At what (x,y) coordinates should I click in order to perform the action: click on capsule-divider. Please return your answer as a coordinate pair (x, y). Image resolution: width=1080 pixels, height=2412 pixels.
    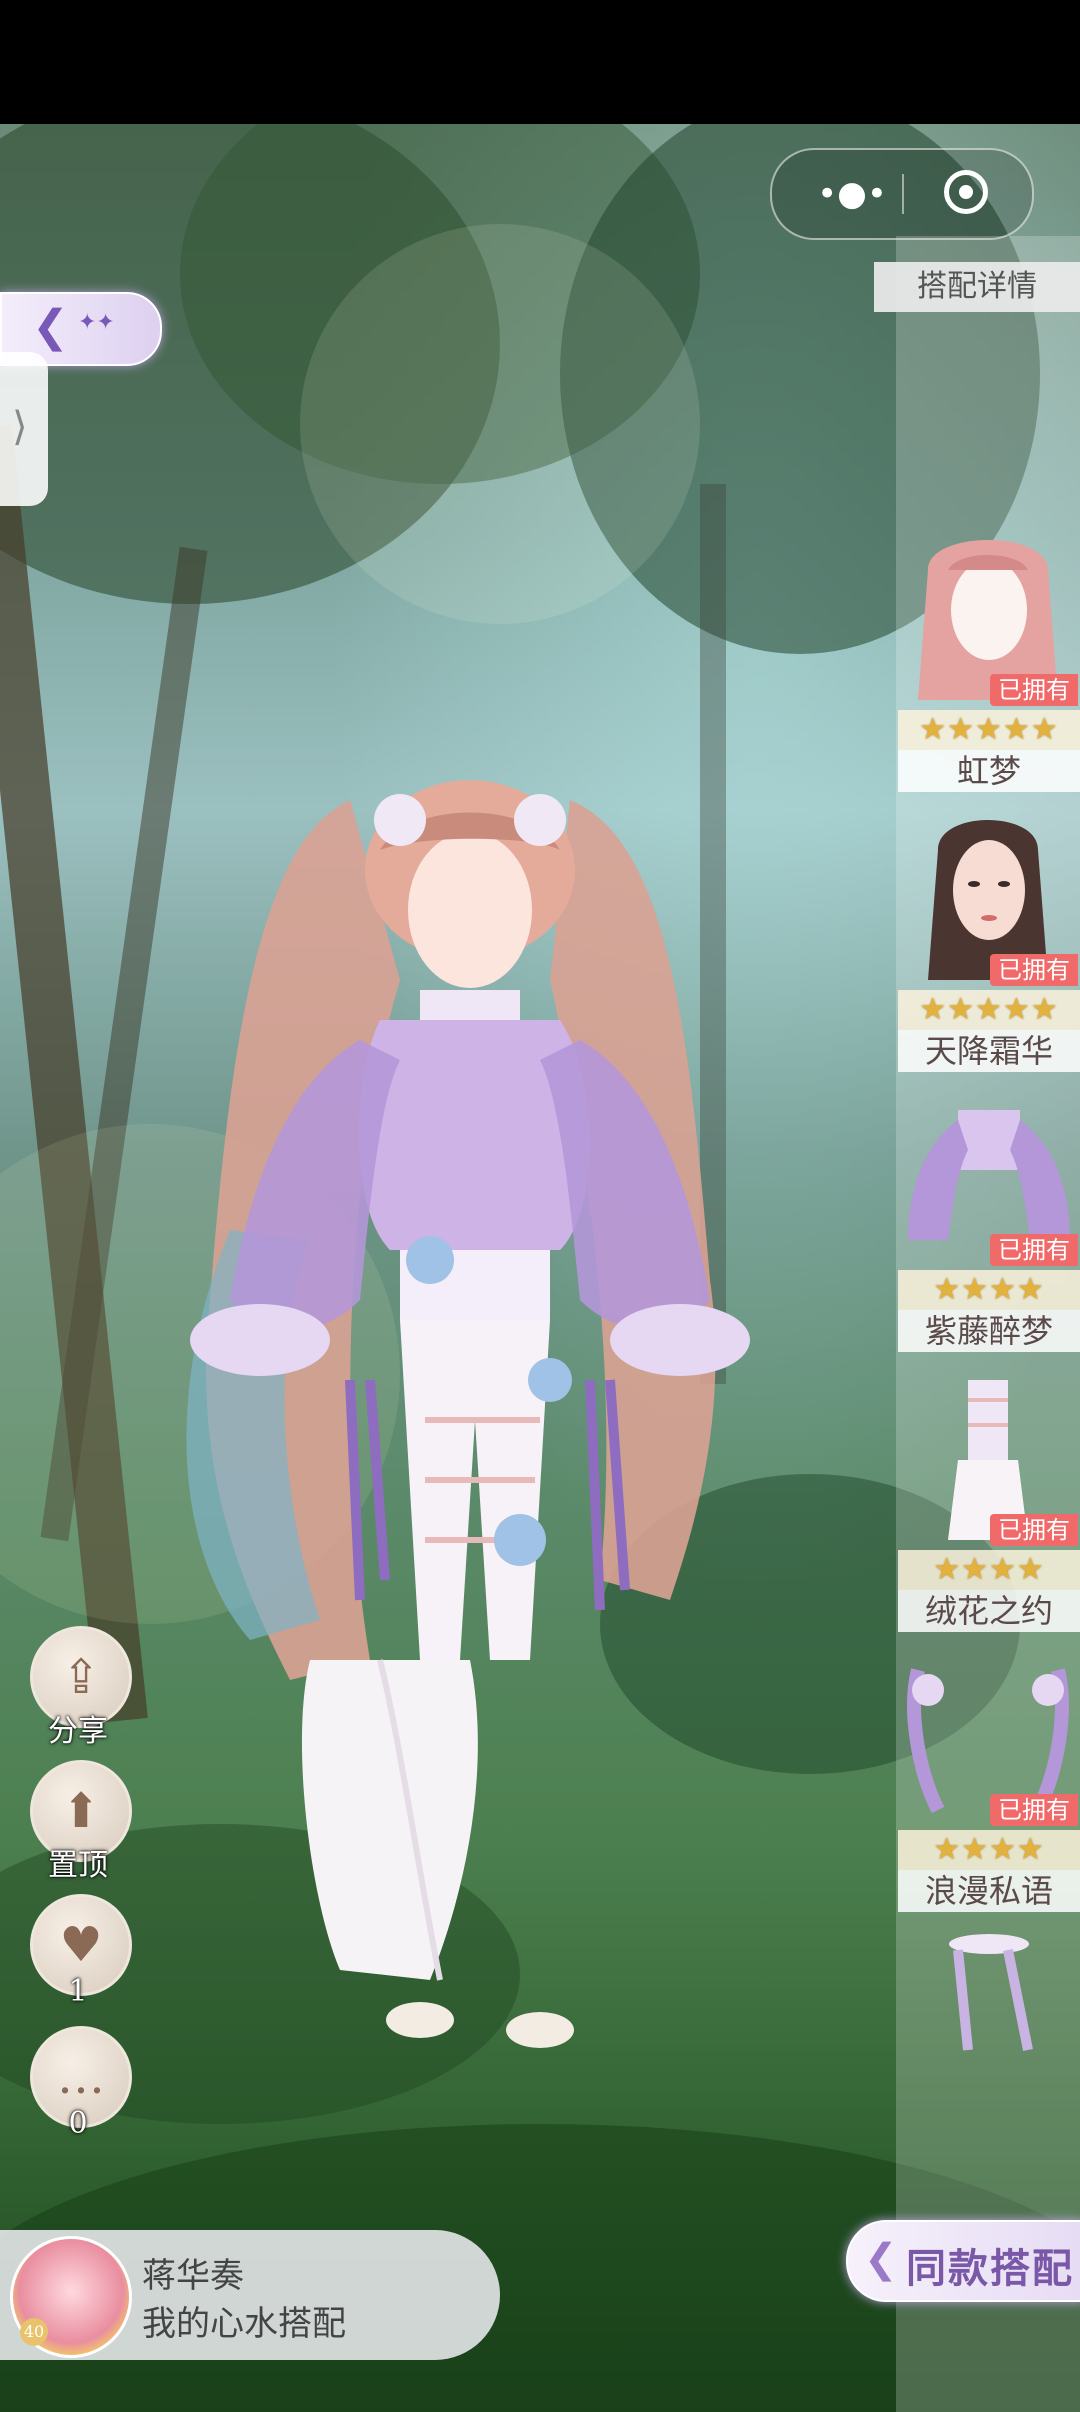
    Looking at the image, I should click on (903, 194).